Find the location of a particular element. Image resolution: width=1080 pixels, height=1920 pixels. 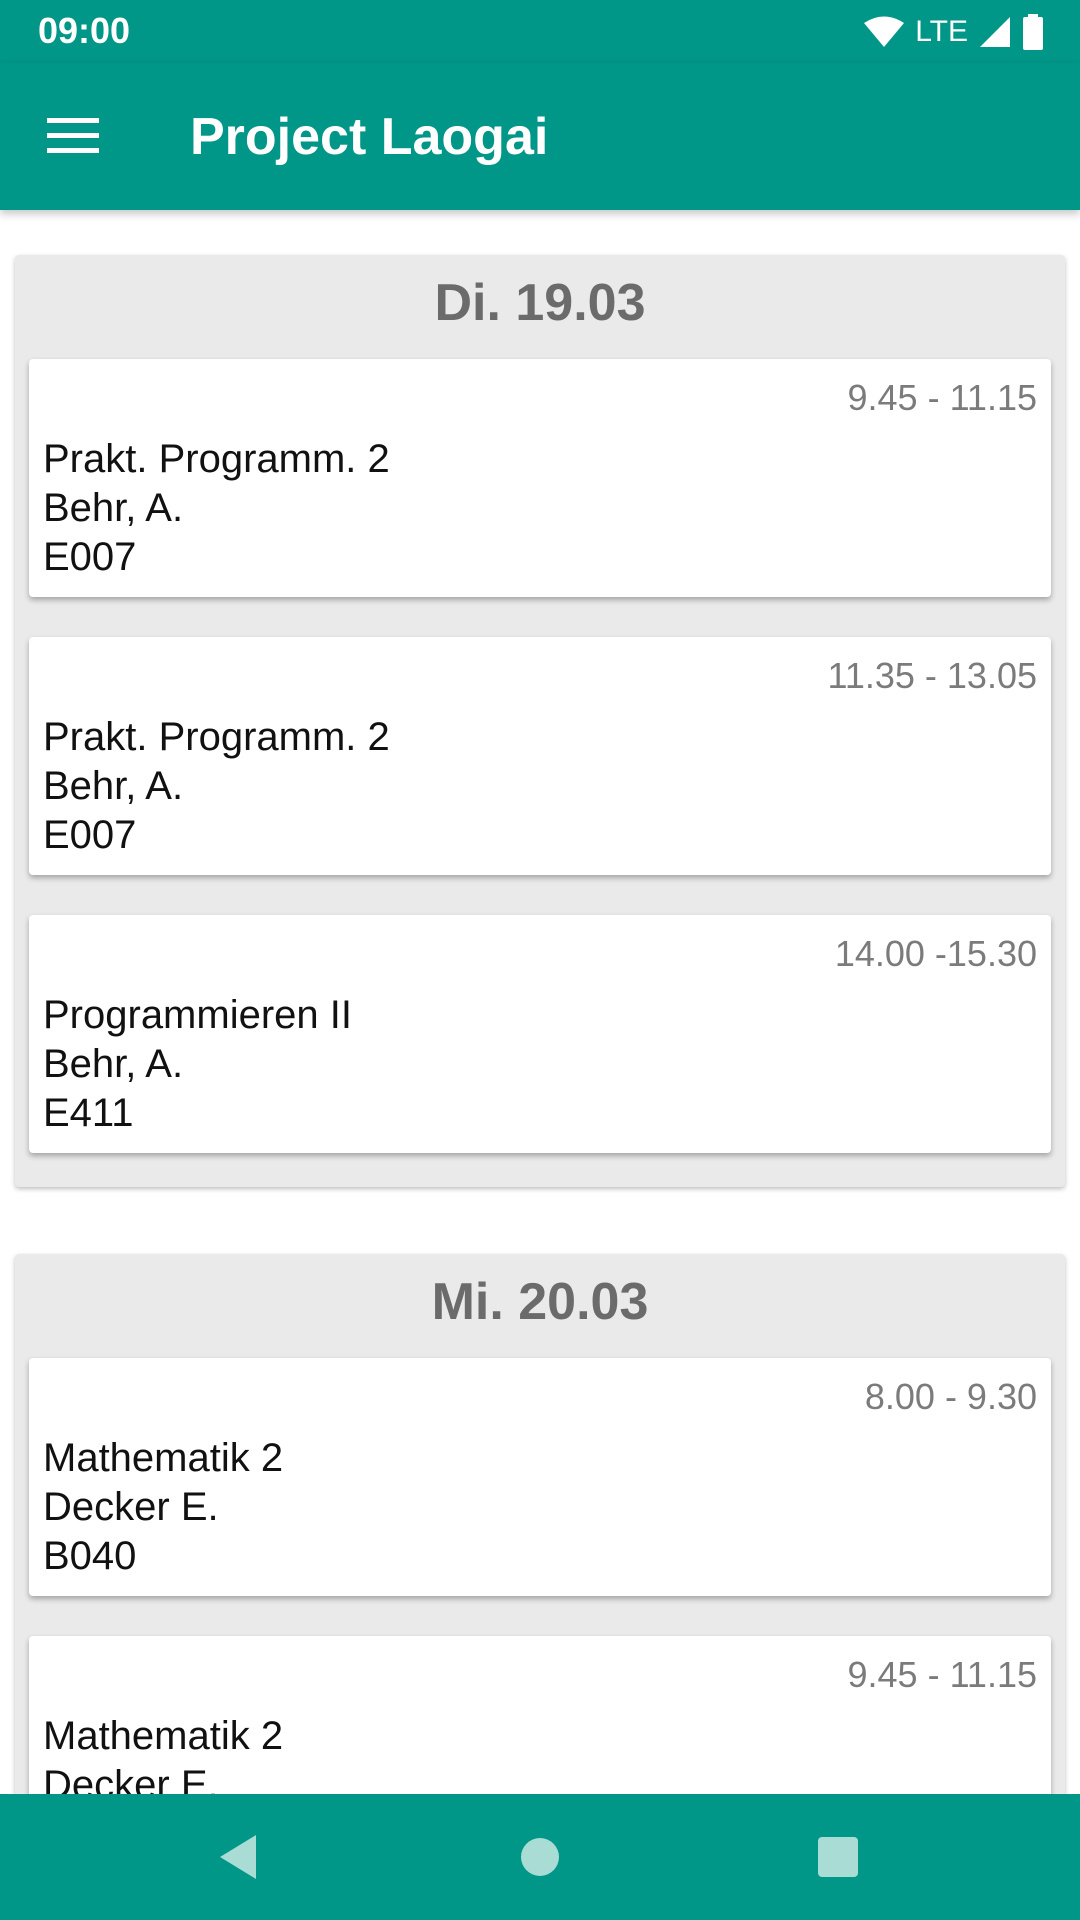

back-button is located at coordinates (238, 1857).